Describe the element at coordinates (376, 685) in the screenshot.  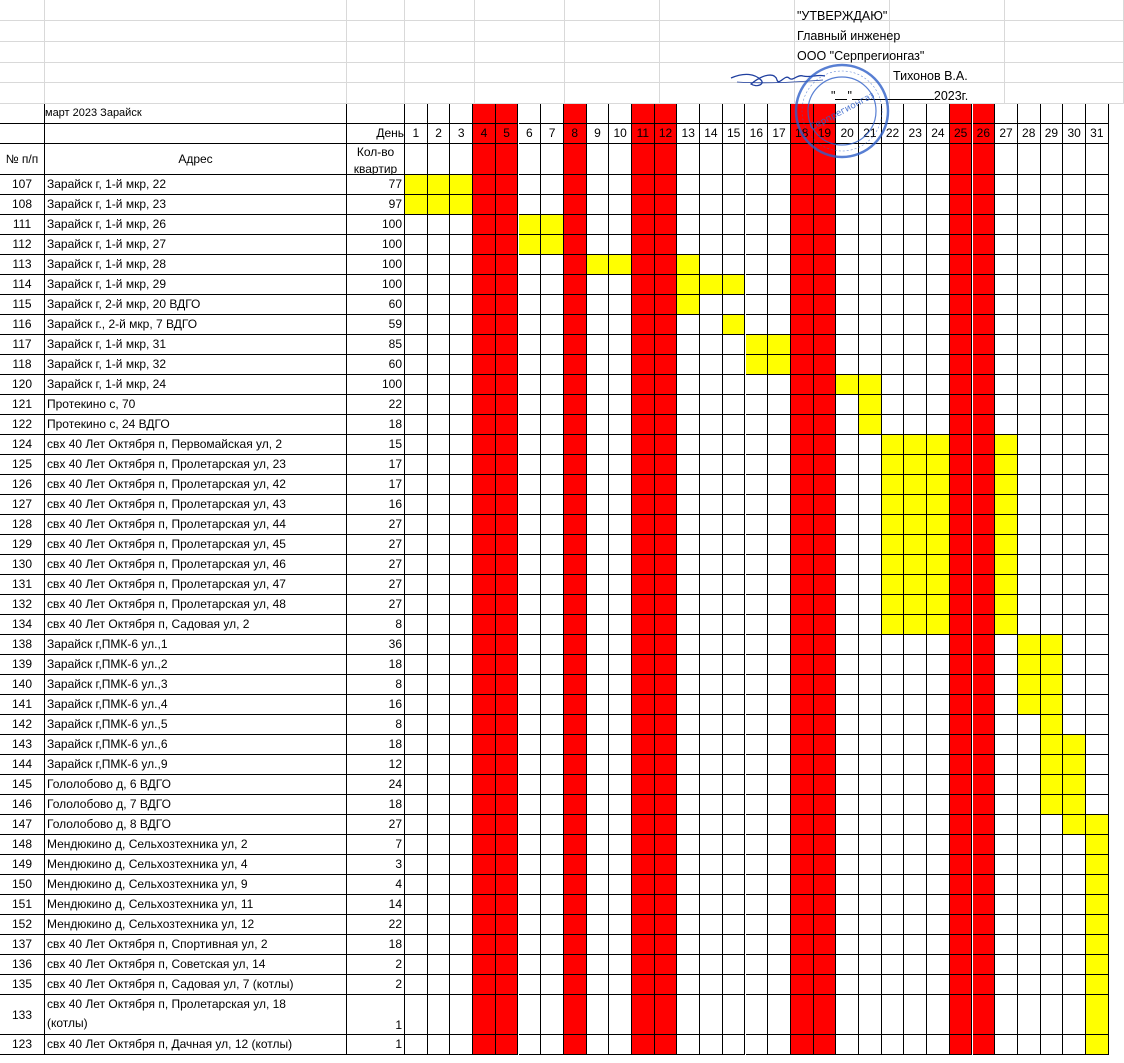
I see `row-qty: 8` at that location.